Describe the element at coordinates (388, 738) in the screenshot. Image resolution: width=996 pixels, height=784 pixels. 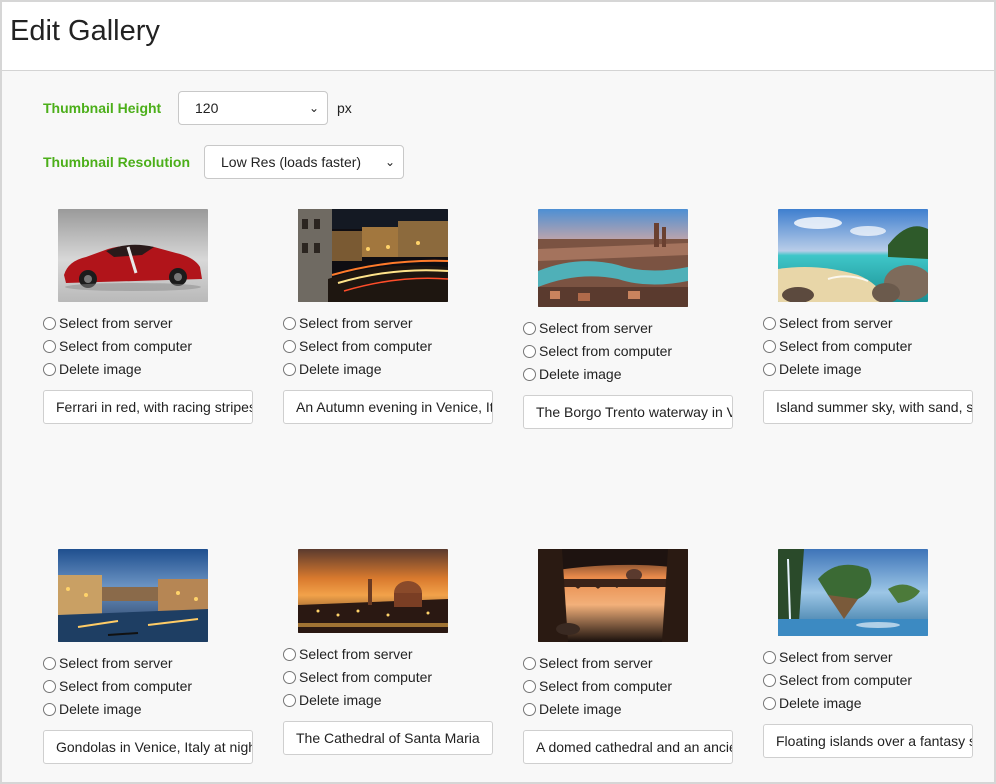
I see `caption-input: The Cathedral of Santa Maria` at that location.